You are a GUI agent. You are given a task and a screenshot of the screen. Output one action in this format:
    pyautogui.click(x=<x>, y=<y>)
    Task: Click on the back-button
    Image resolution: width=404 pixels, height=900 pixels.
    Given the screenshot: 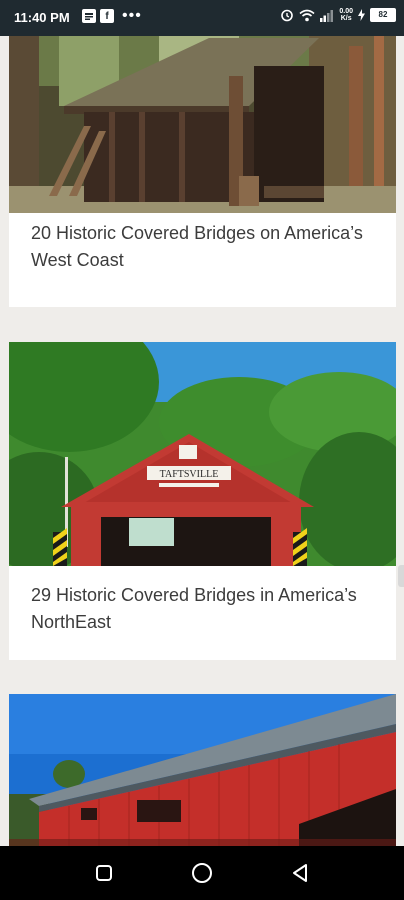 What is the action you would take?
    pyautogui.click(x=300, y=873)
    